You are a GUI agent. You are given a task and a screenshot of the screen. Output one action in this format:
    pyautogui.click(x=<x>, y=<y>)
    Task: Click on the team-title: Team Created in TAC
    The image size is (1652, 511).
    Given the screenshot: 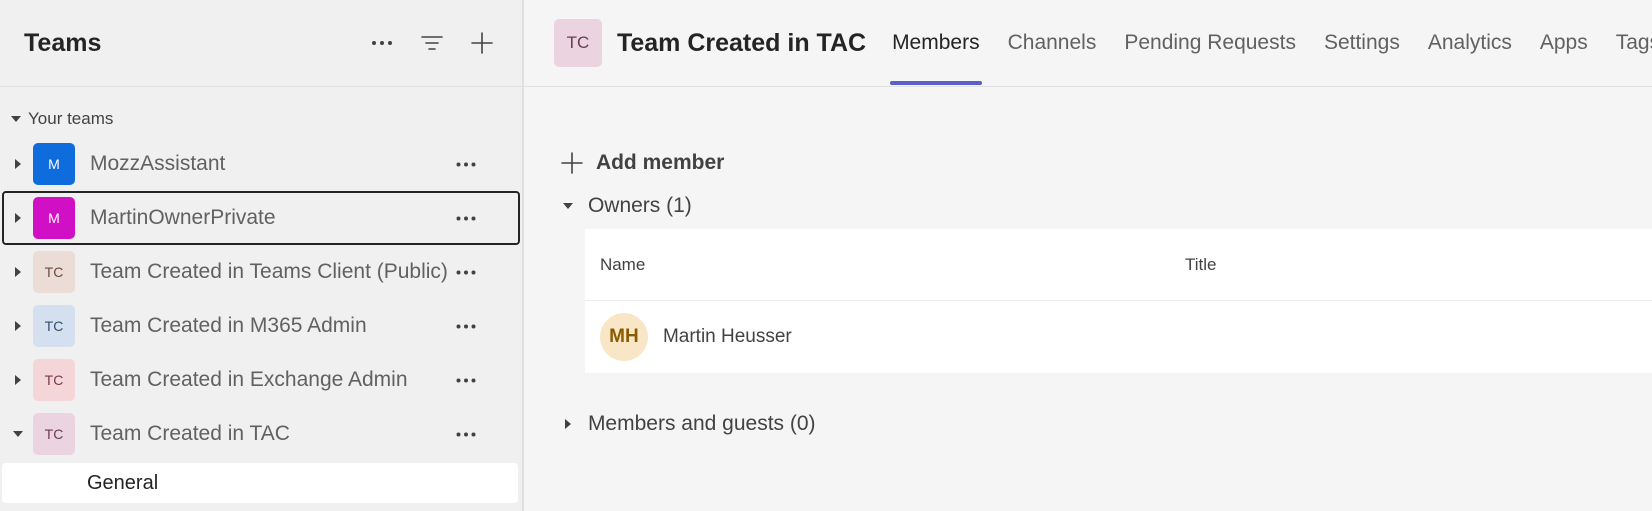 What is the action you would take?
    pyautogui.click(x=741, y=42)
    